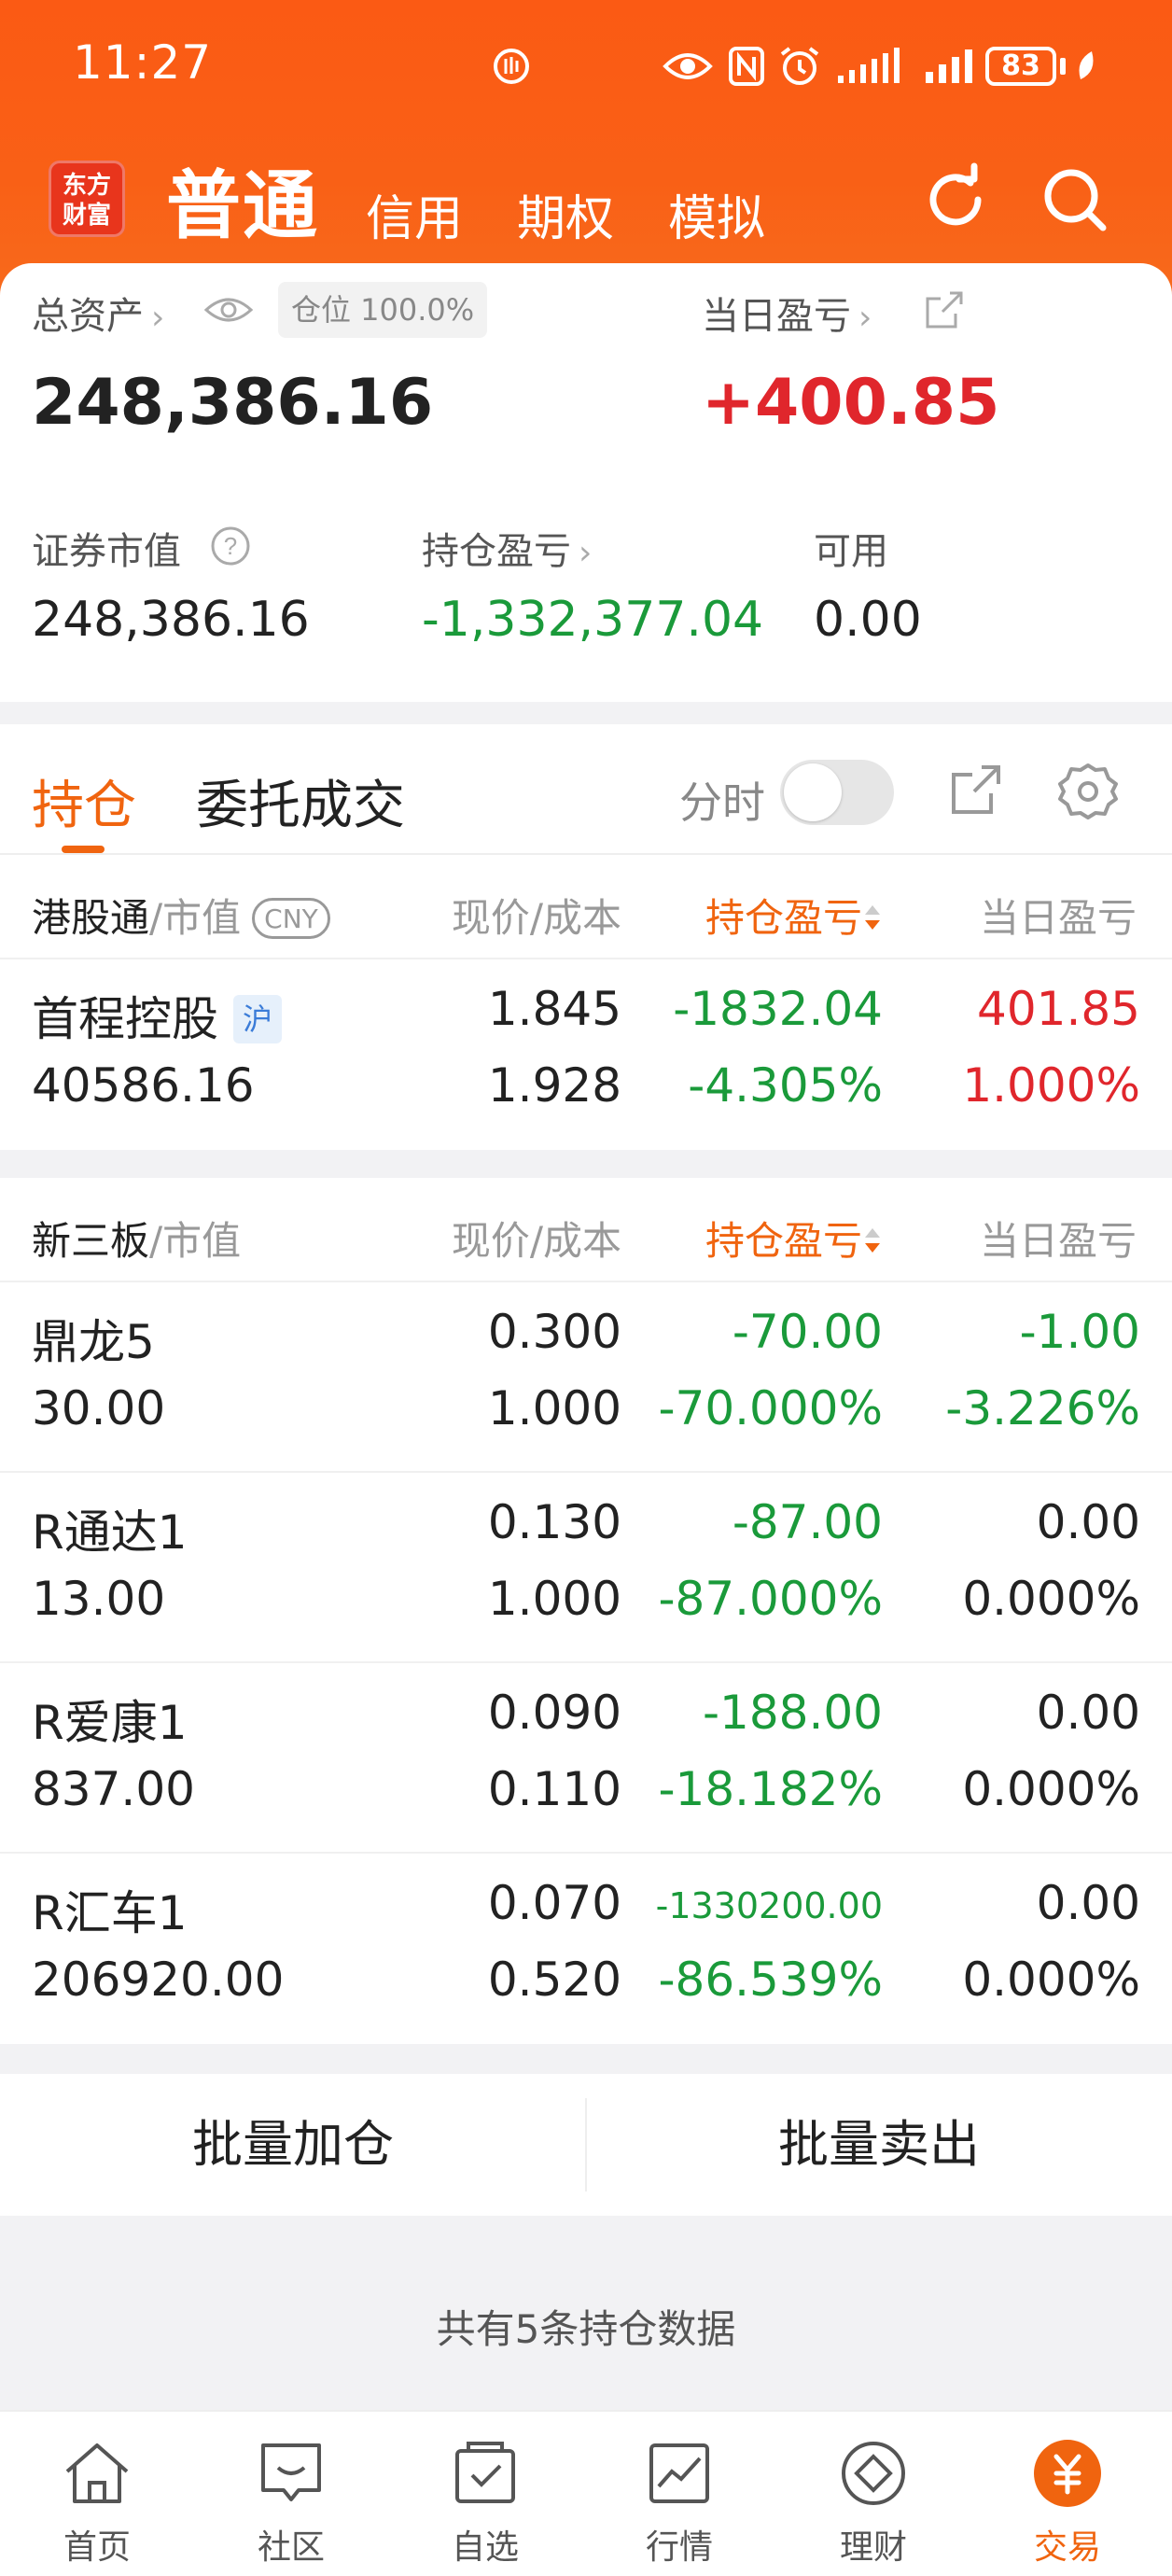  I want to click on tab-simulation: 模拟, so click(716, 214).